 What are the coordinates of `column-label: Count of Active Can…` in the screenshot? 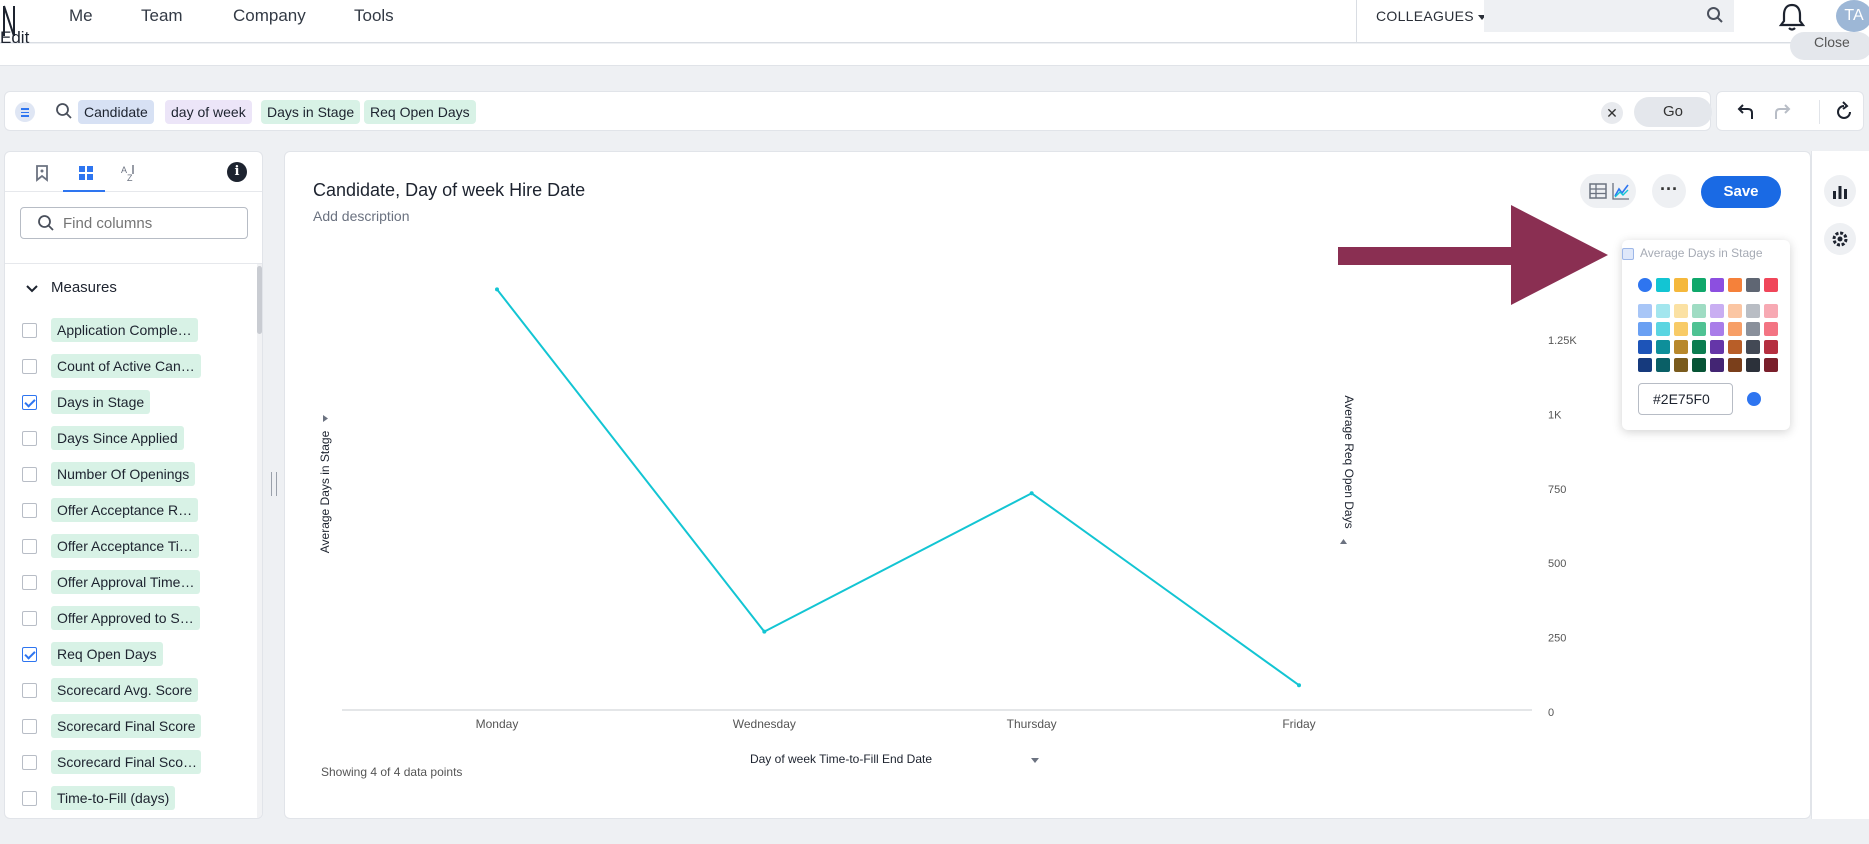 It's located at (126, 366).